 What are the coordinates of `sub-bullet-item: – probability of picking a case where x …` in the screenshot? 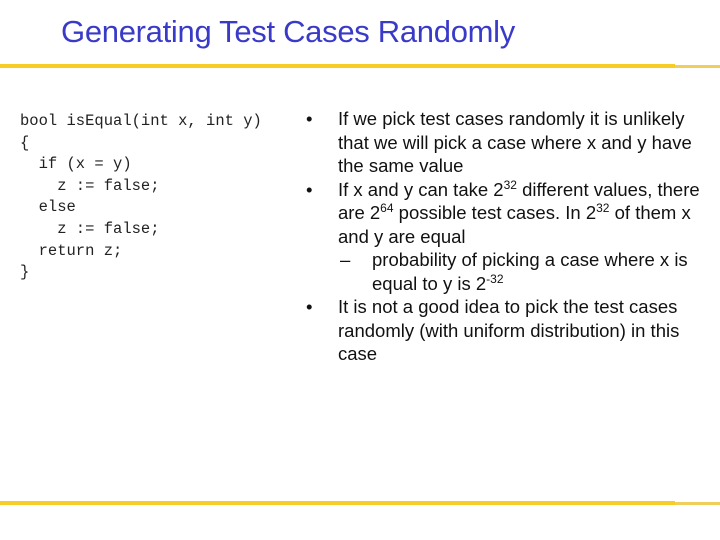 It's located at (527, 271).